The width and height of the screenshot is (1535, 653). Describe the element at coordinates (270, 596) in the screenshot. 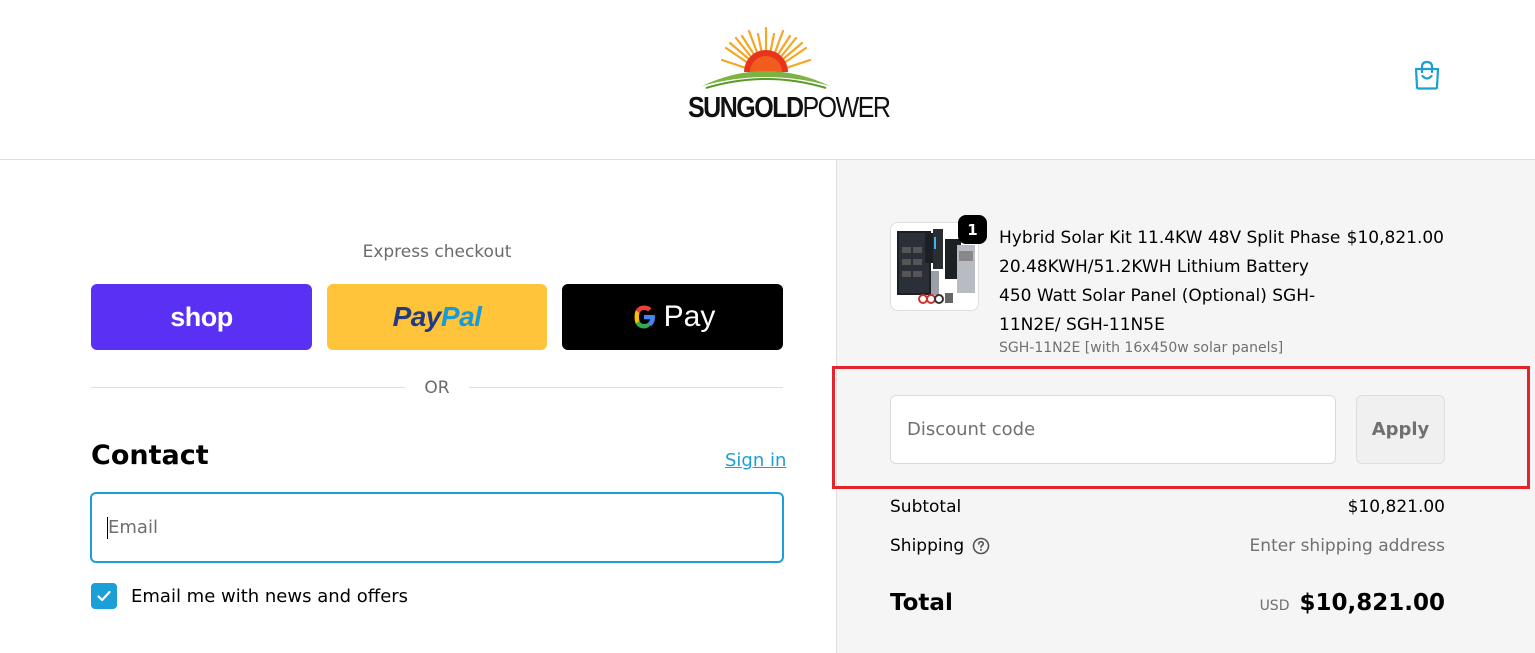

I see `newsletter-label: Email me with news and offers` at that location.